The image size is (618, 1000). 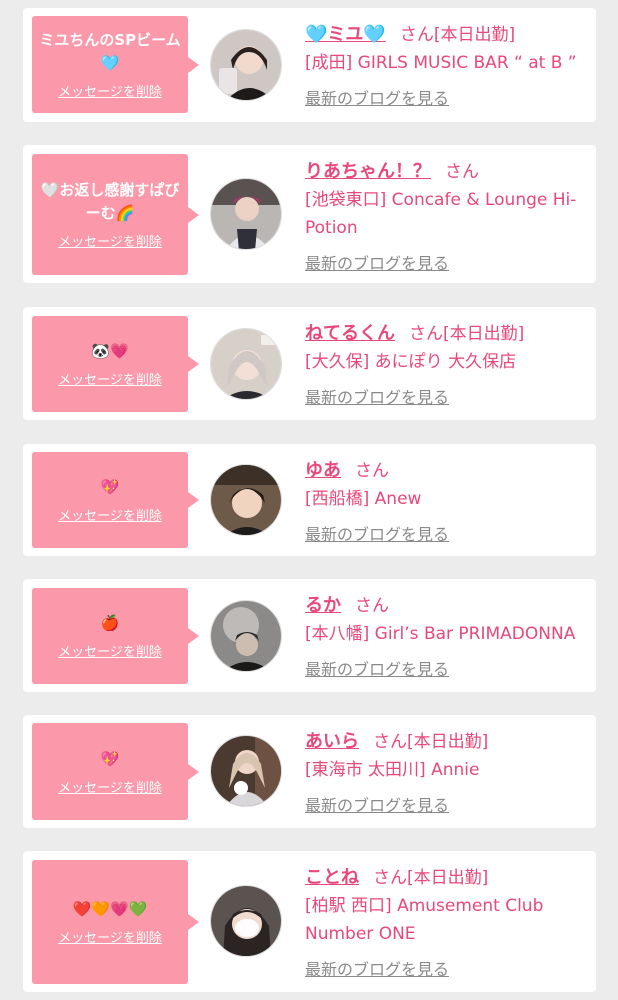 I want to click on shop-name: [成田] GIRLS MUSIC BAR “ at B ”, so click(x=441, y=63).